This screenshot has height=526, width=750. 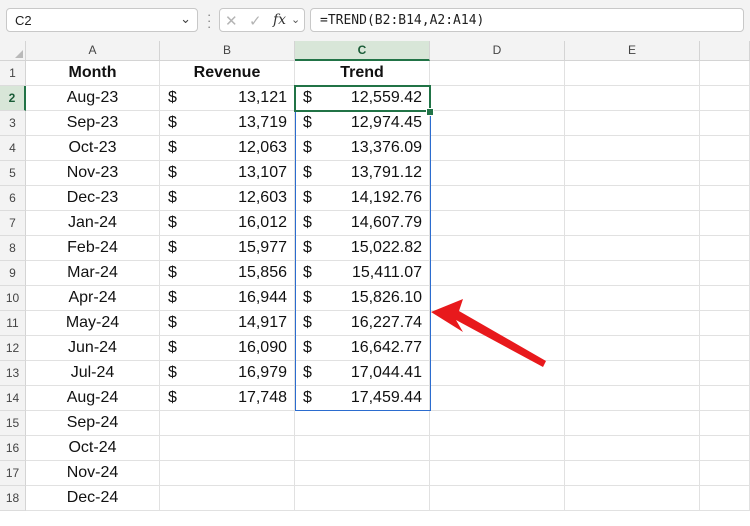 I want to click on select-all-corner, so click(x=13, y=51).